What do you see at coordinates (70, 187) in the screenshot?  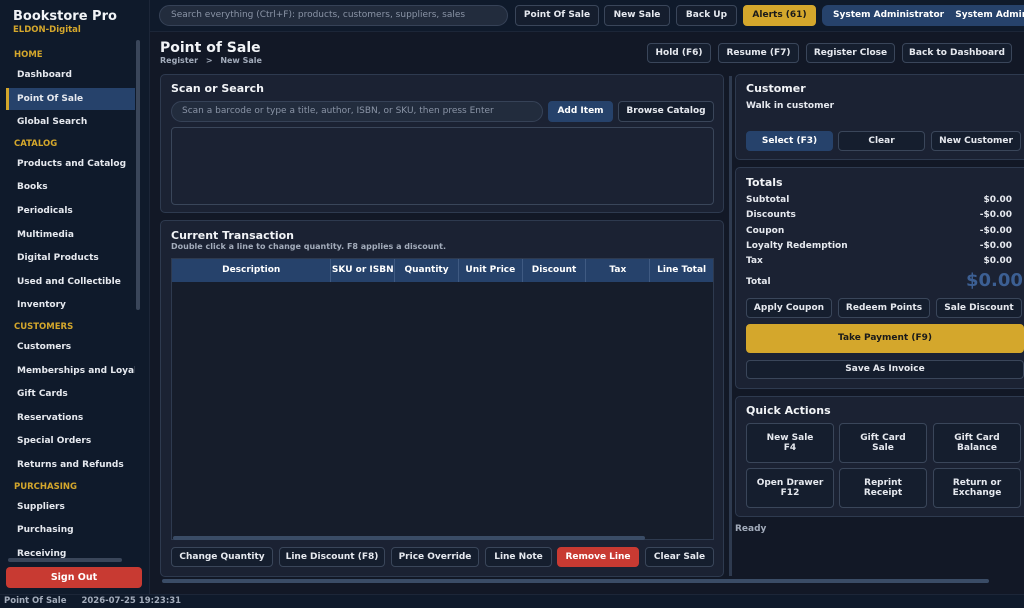 I see `sidebar-item-books: Books` at bounding box center [70, 187].